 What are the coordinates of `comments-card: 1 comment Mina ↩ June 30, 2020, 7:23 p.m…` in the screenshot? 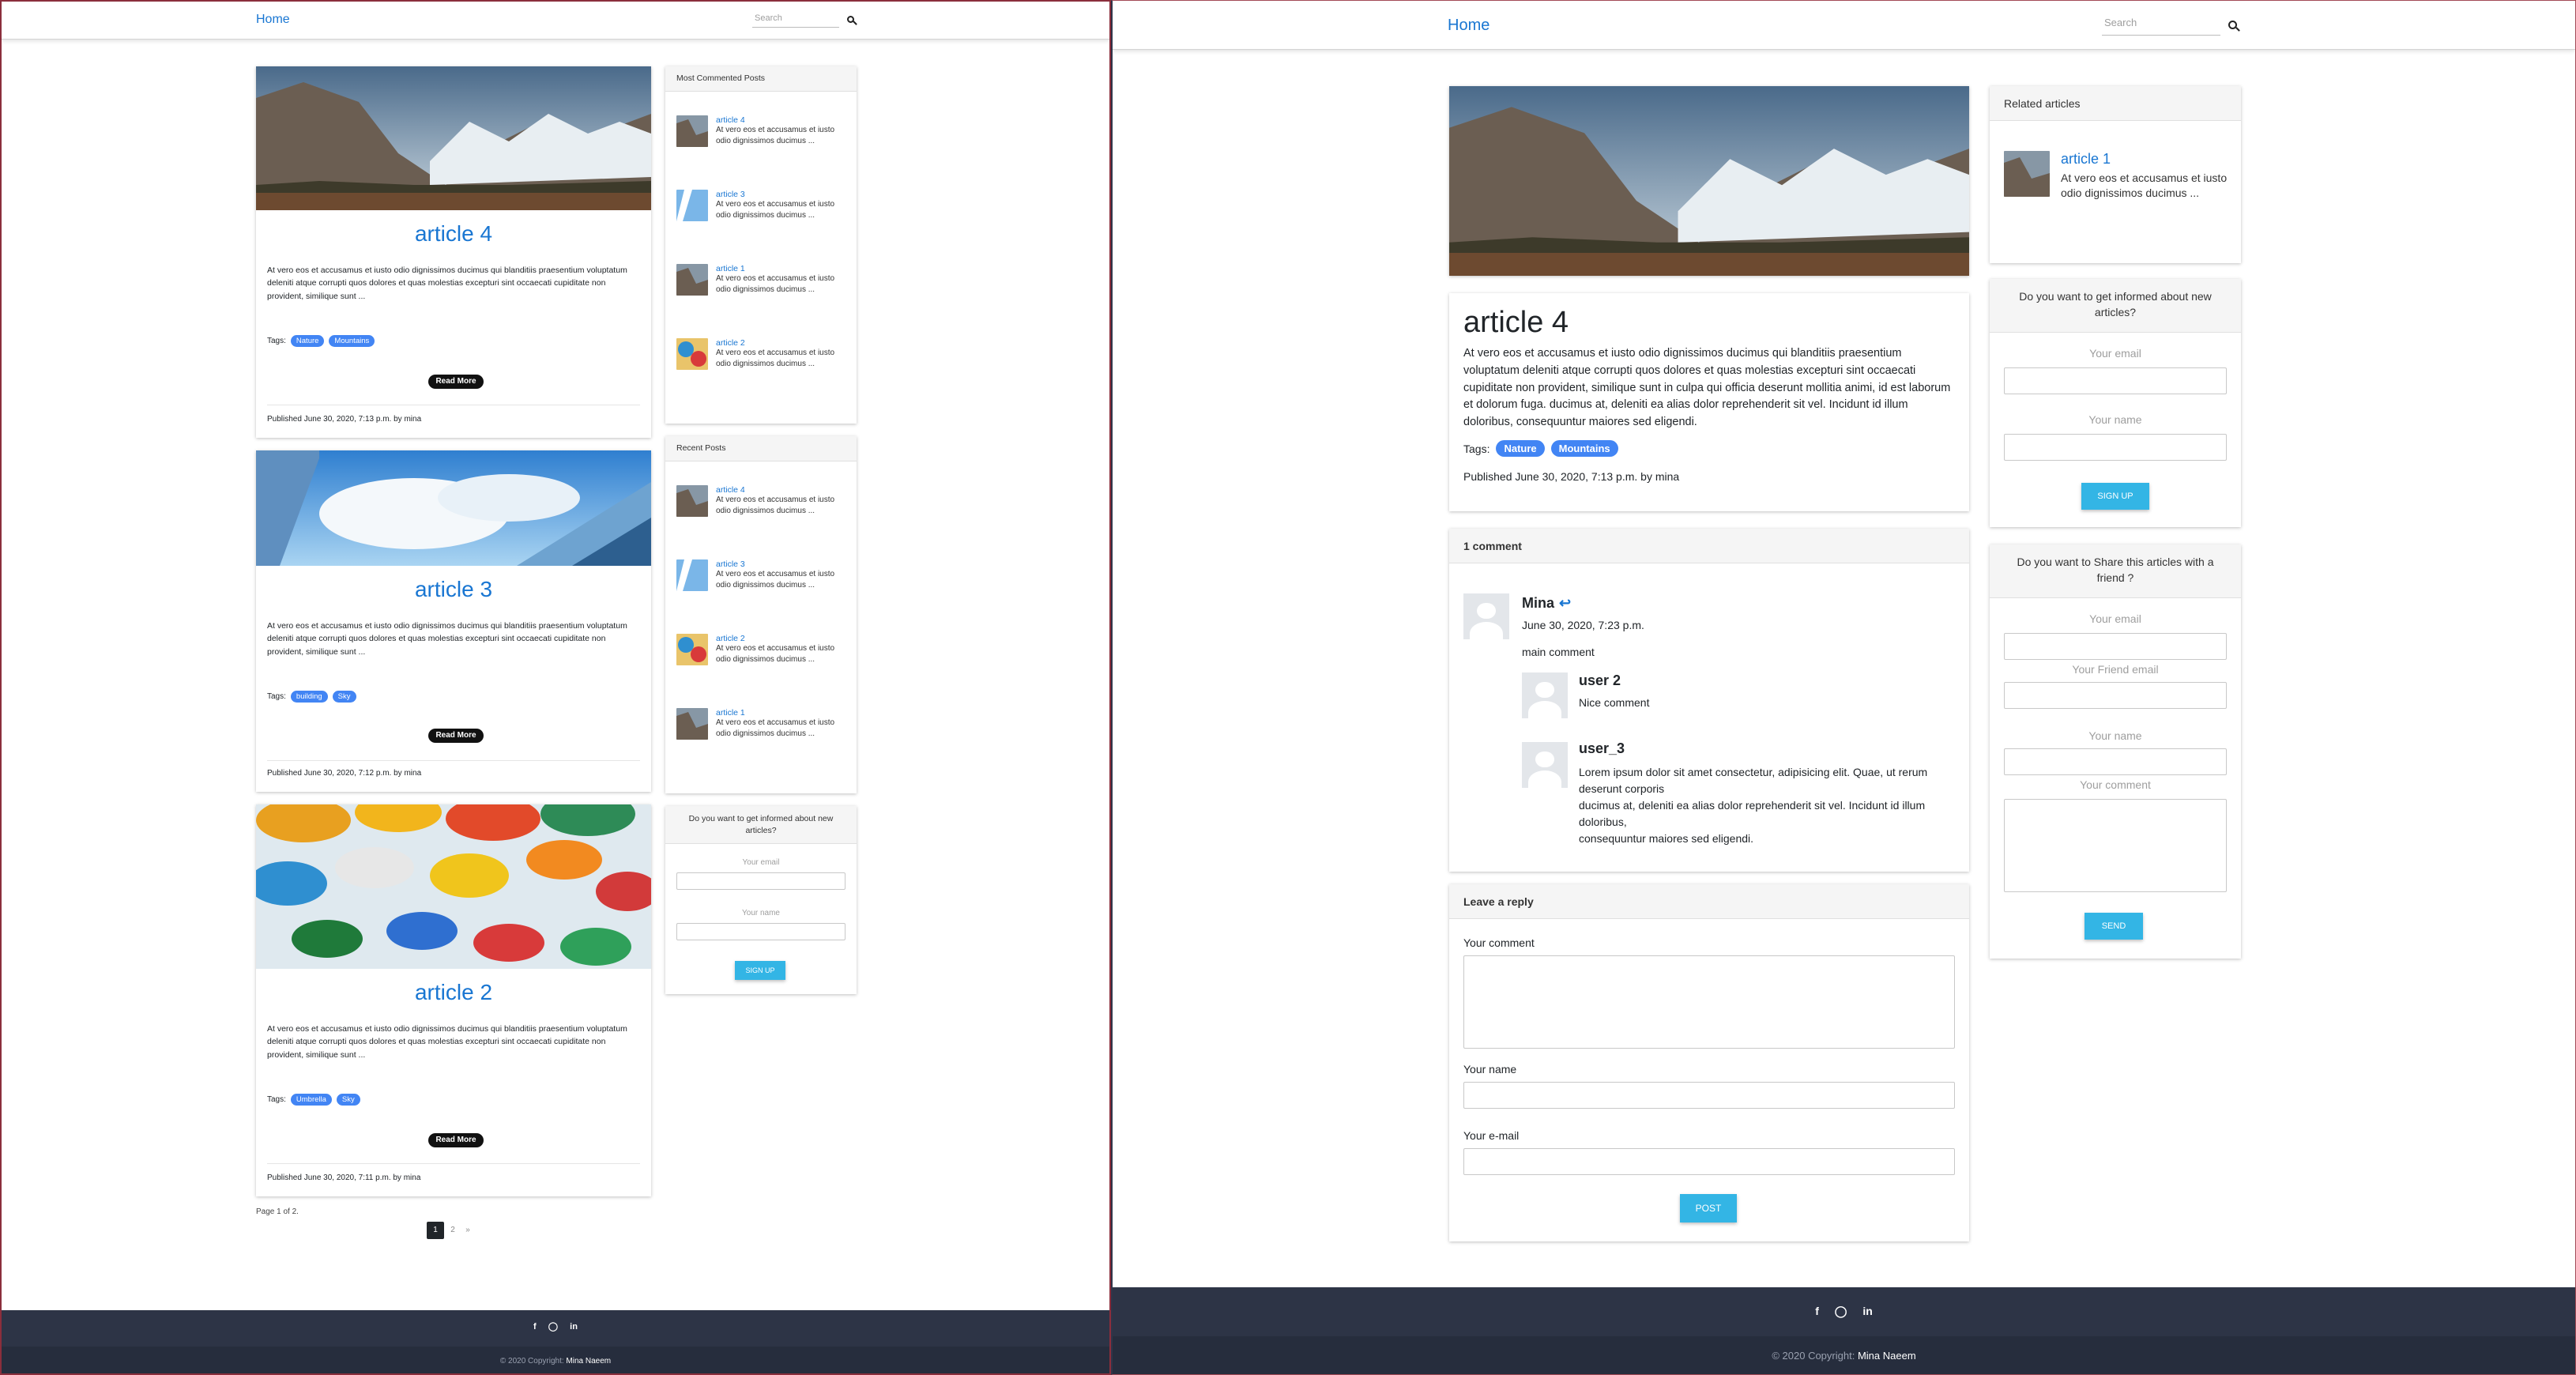 It's located at (1709, 700).